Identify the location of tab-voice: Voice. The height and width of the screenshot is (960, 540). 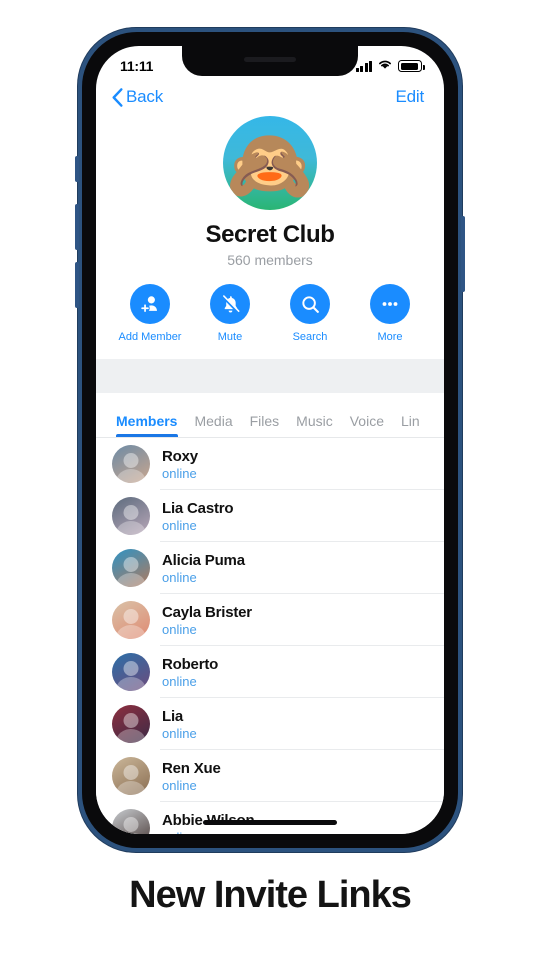
(375, 421).